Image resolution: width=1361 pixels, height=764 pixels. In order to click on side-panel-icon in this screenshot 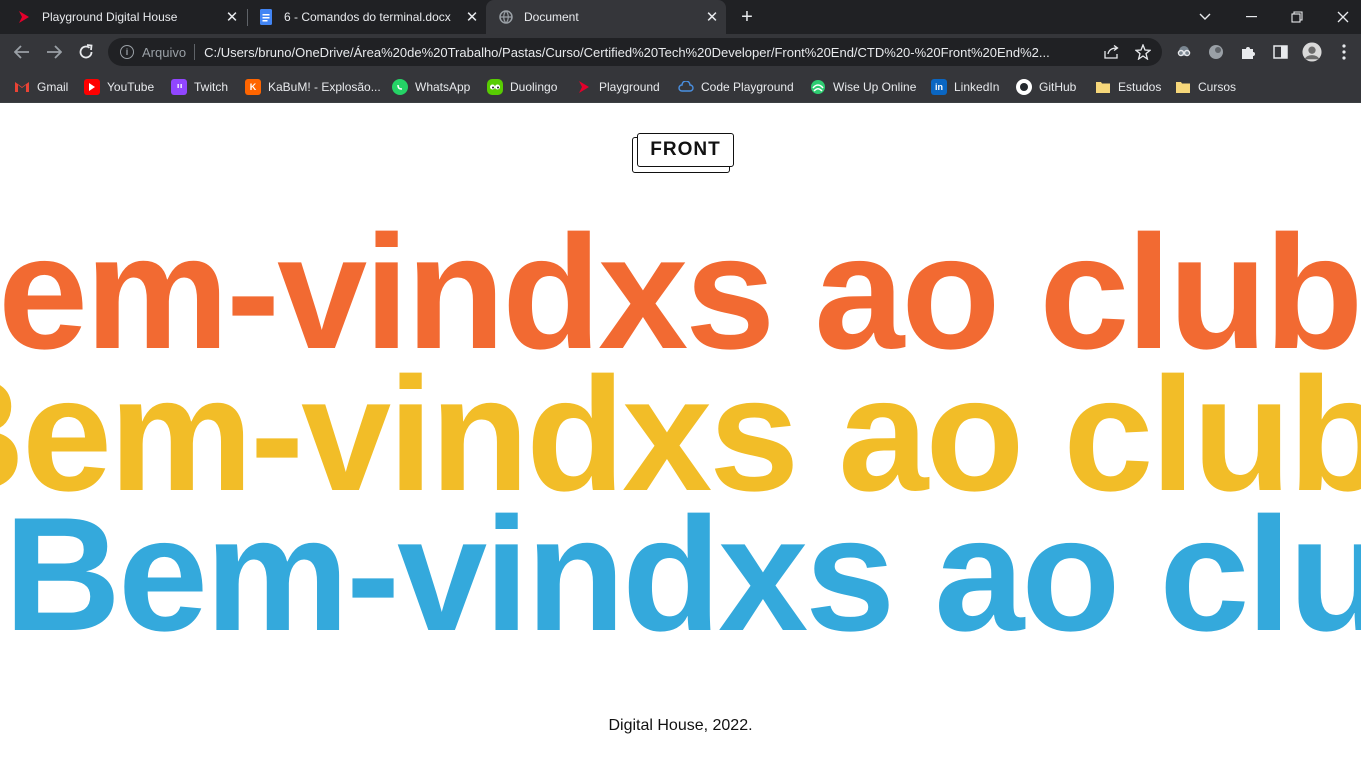, I will do `click(1280, 52)`.